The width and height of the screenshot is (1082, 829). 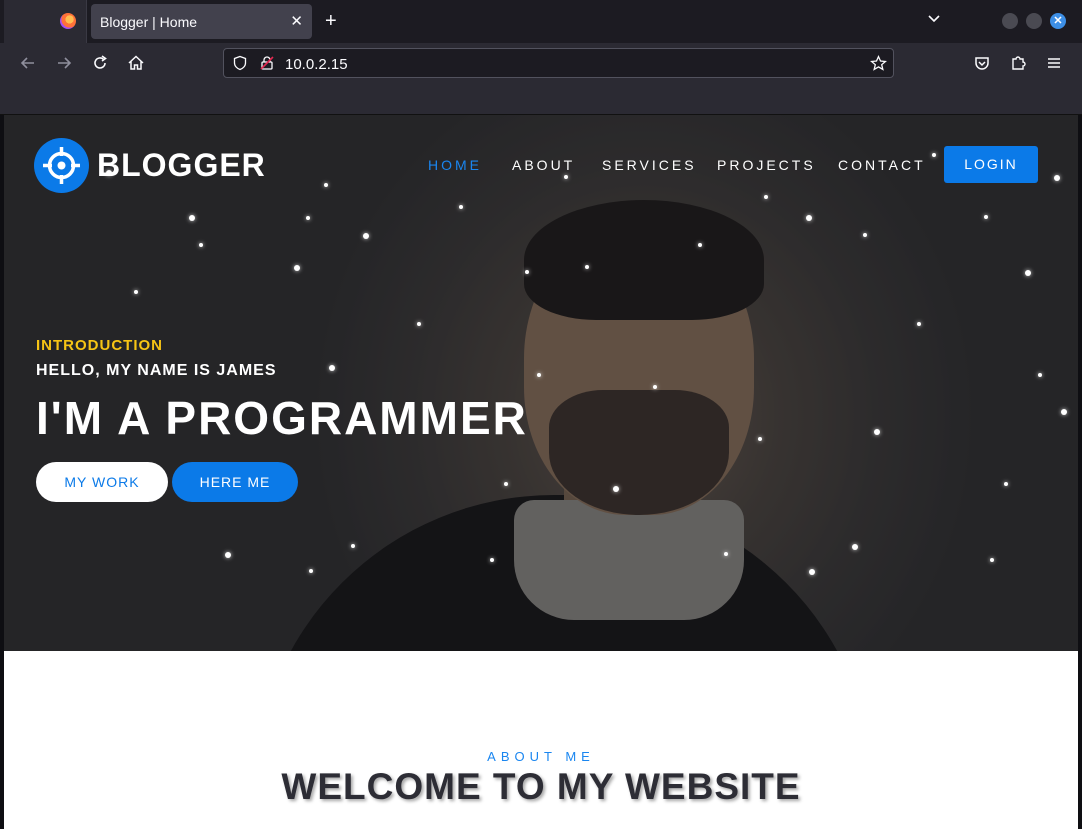 I want to click on here-me-button: HERE ME, so click(x=235, y=482).